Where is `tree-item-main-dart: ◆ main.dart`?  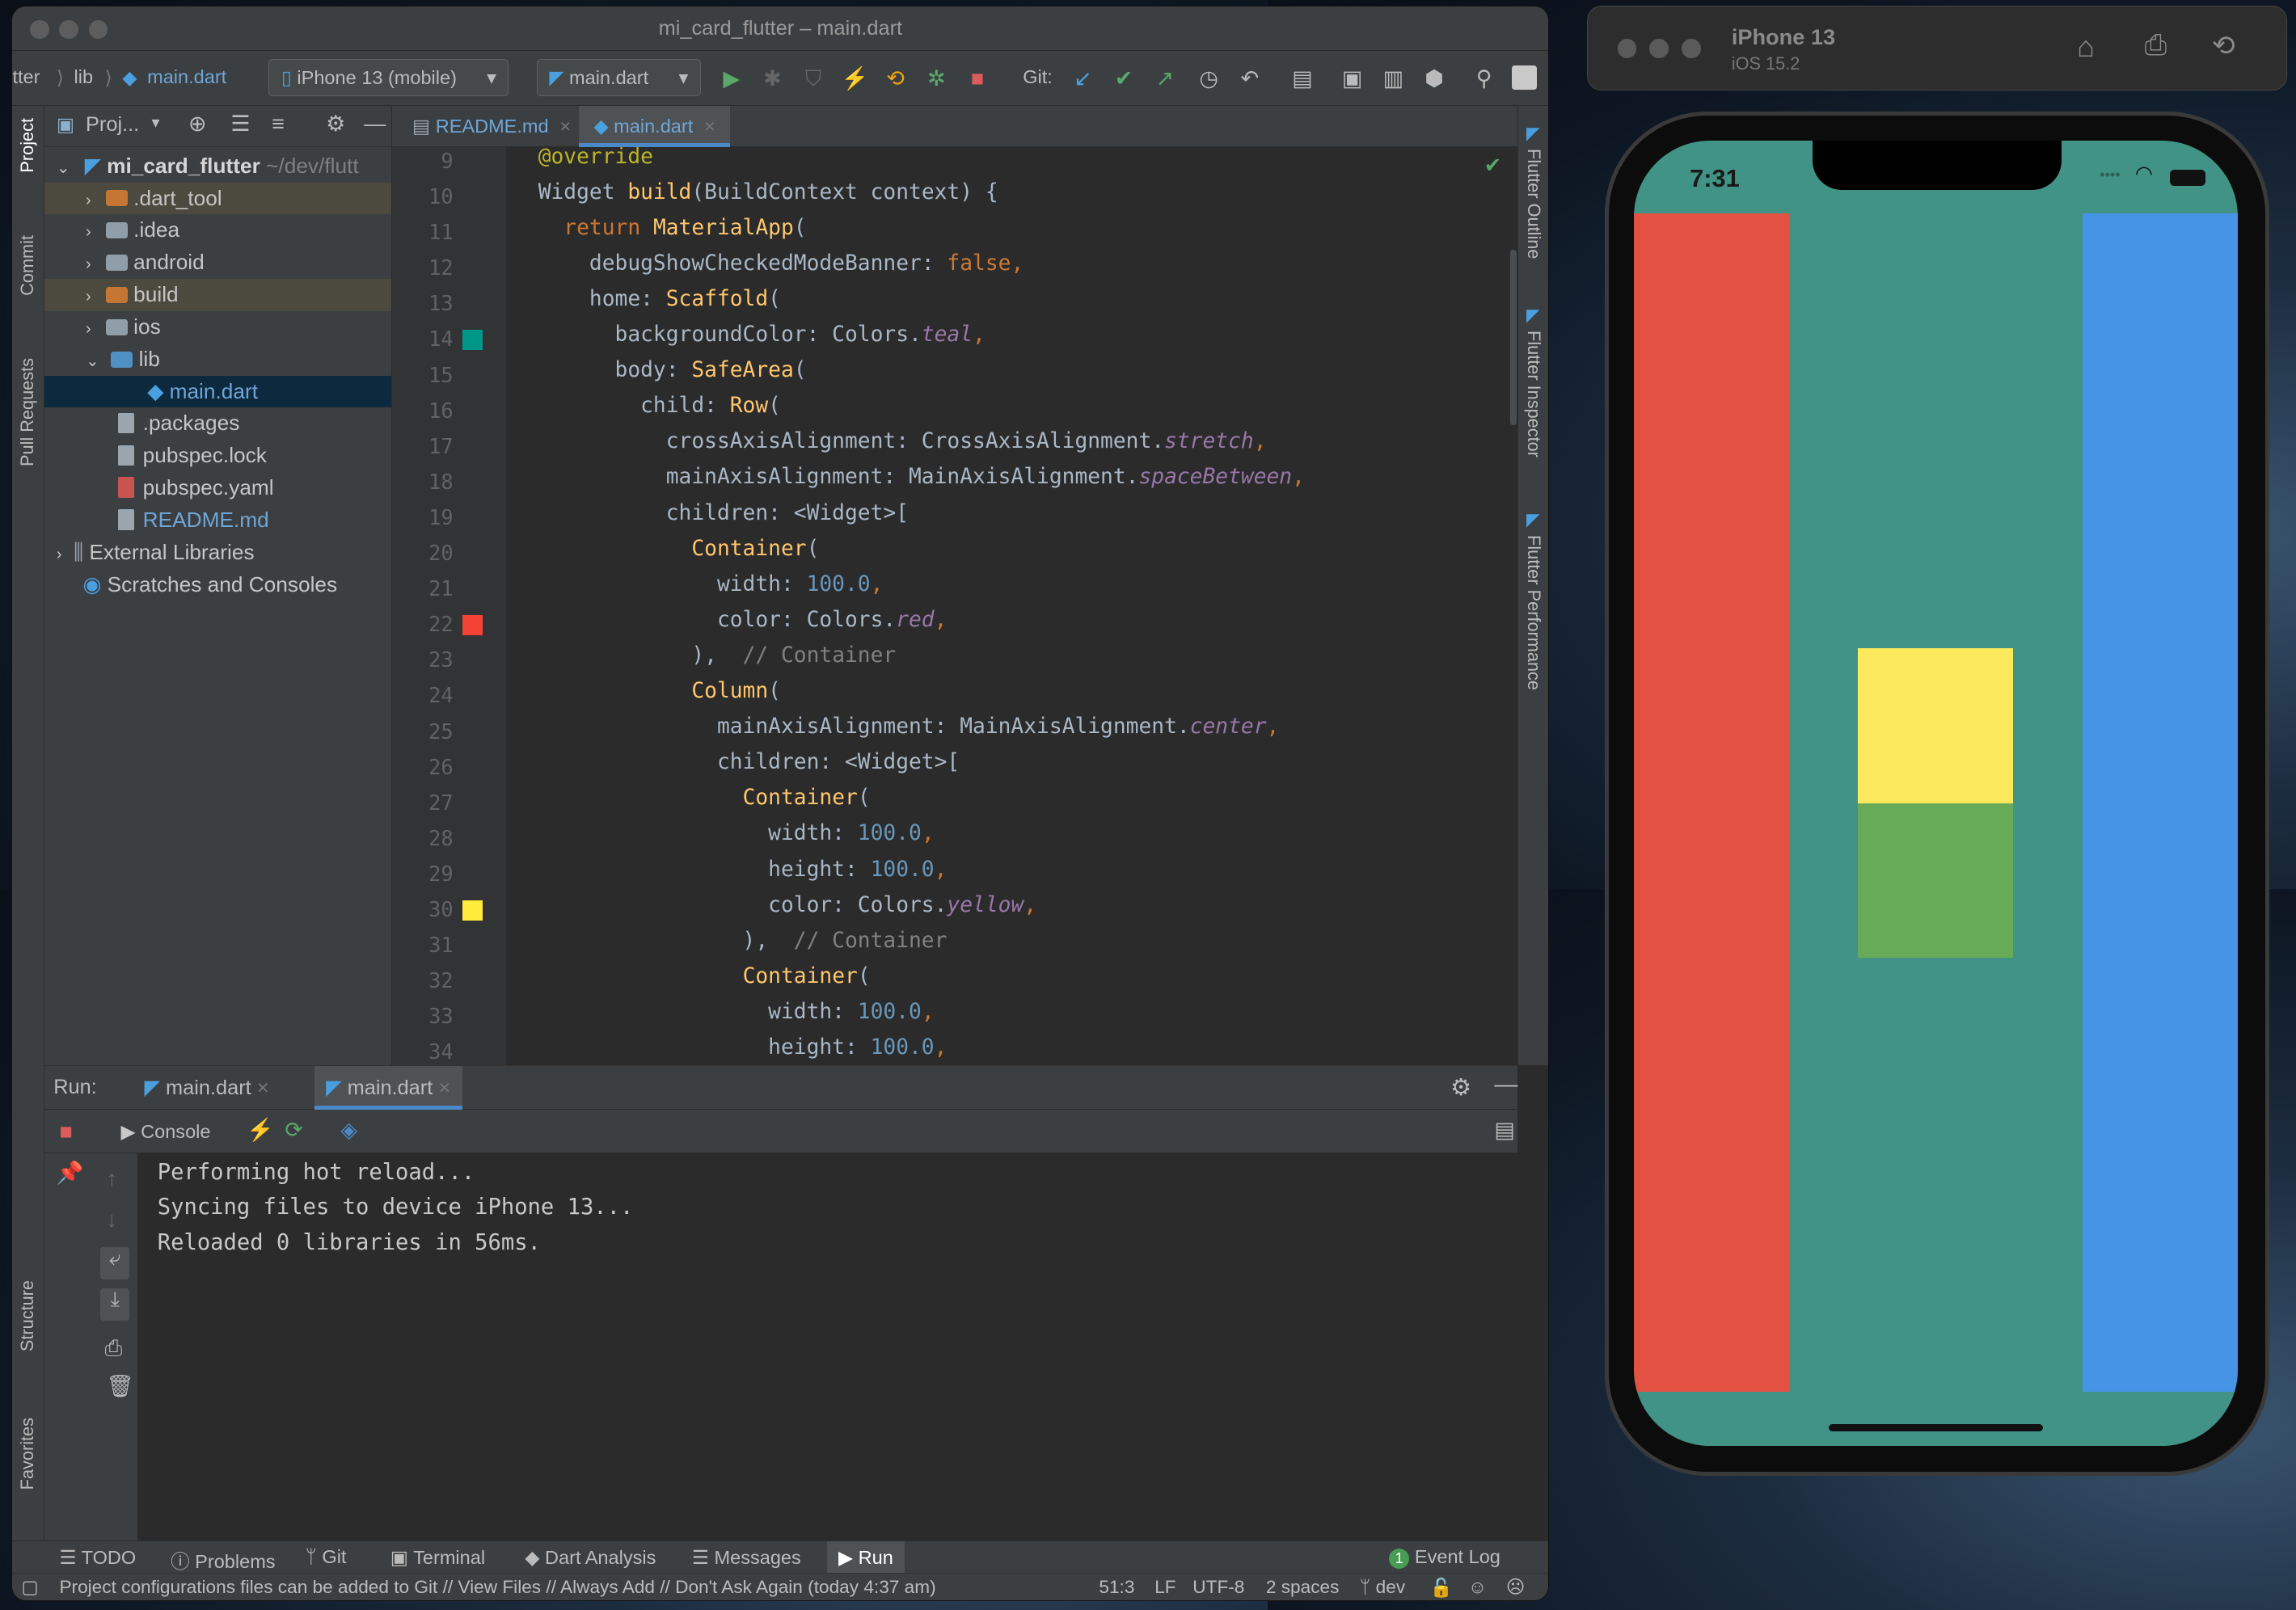
tree-item-main-dart: ◆ main.dart is located at coordinates (218, 391).